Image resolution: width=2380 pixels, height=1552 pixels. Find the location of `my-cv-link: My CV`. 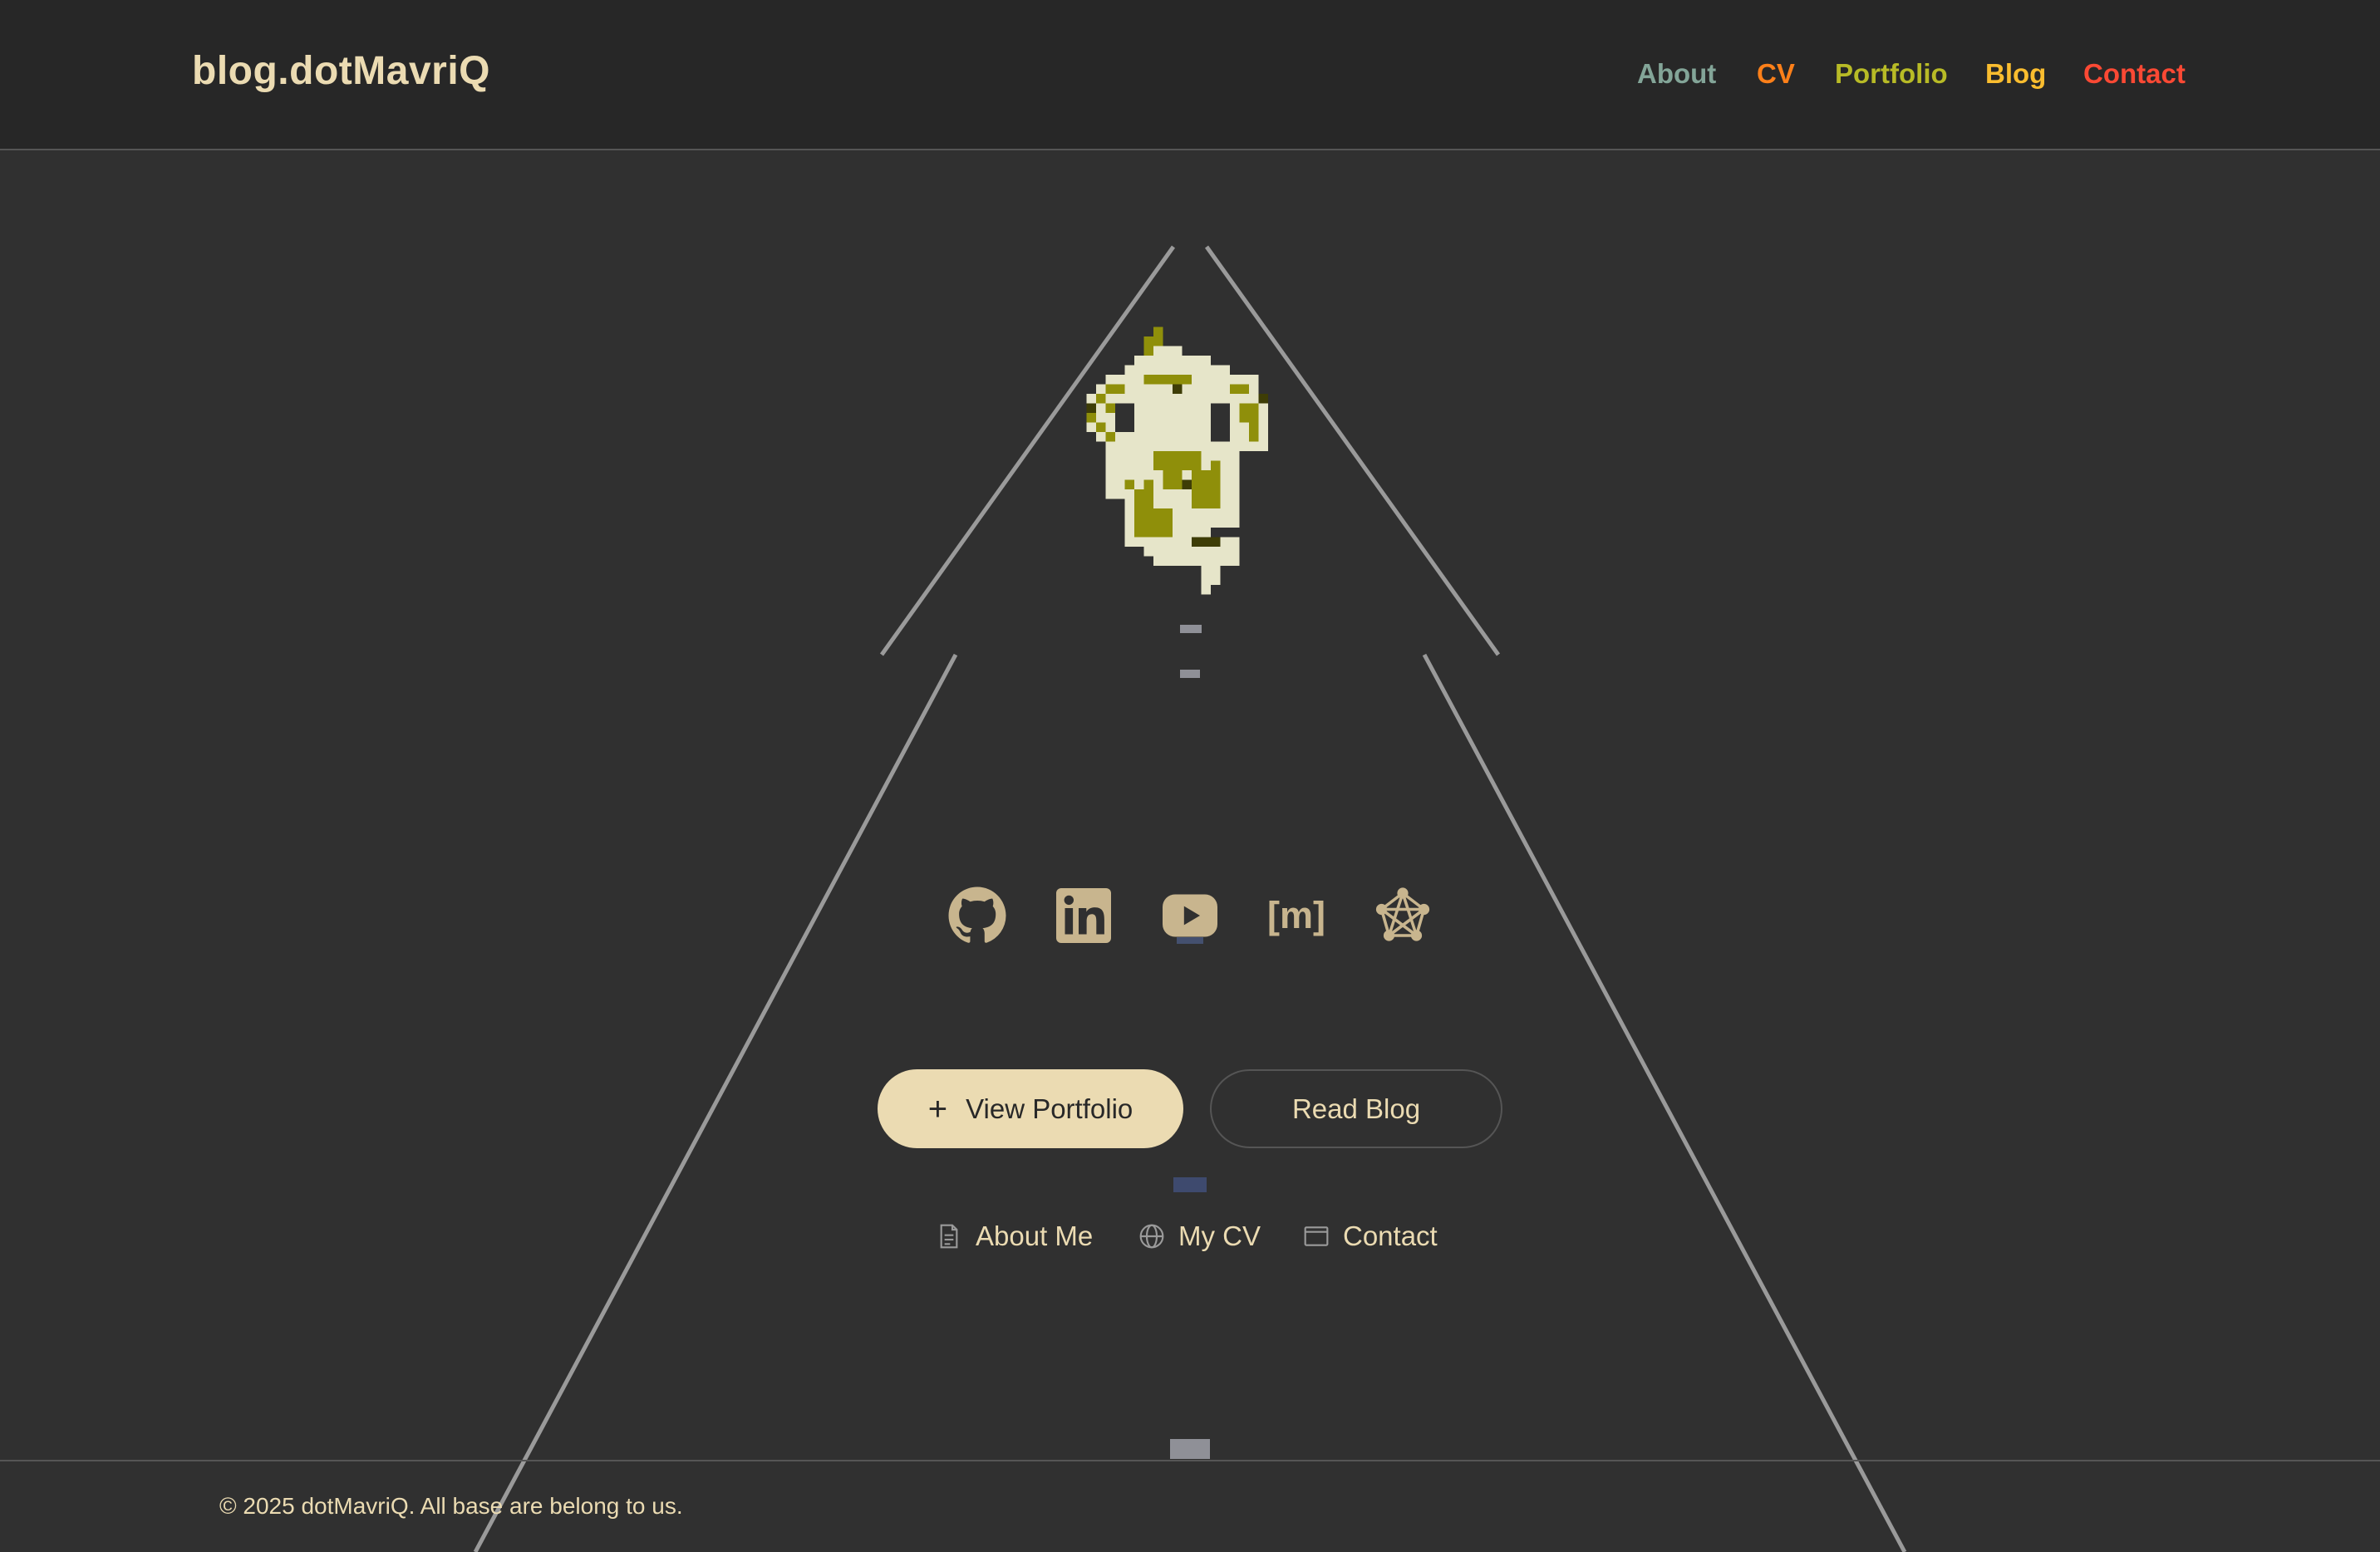

my-cv-link: My CV is located at coordinates (1199, 1236).